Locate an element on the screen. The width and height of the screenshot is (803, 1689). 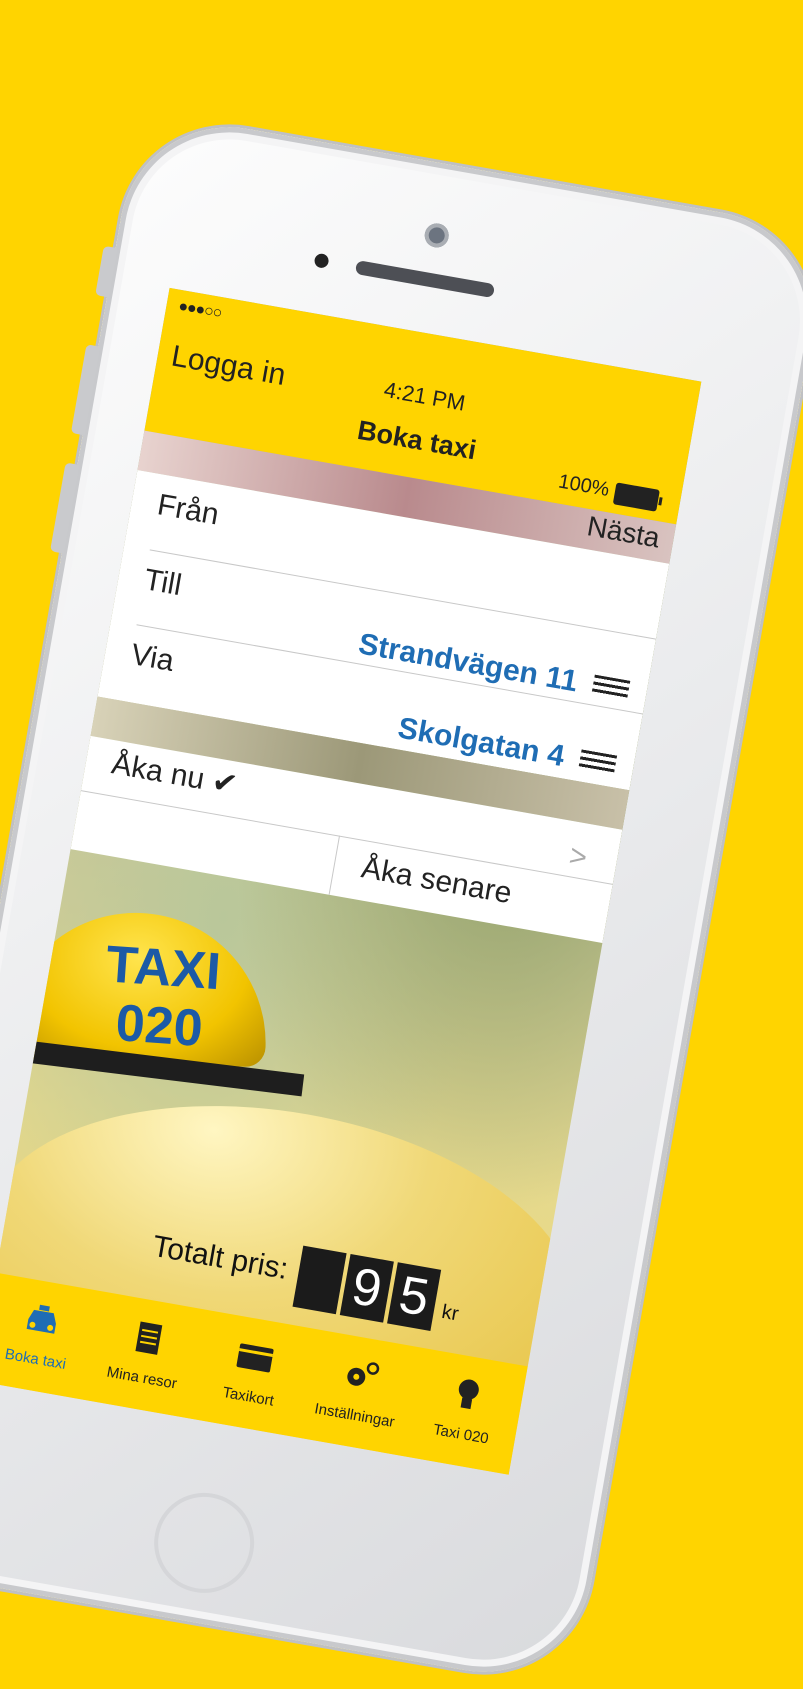
tab-label: Boka taxi is located at coordinates (35, 1359).